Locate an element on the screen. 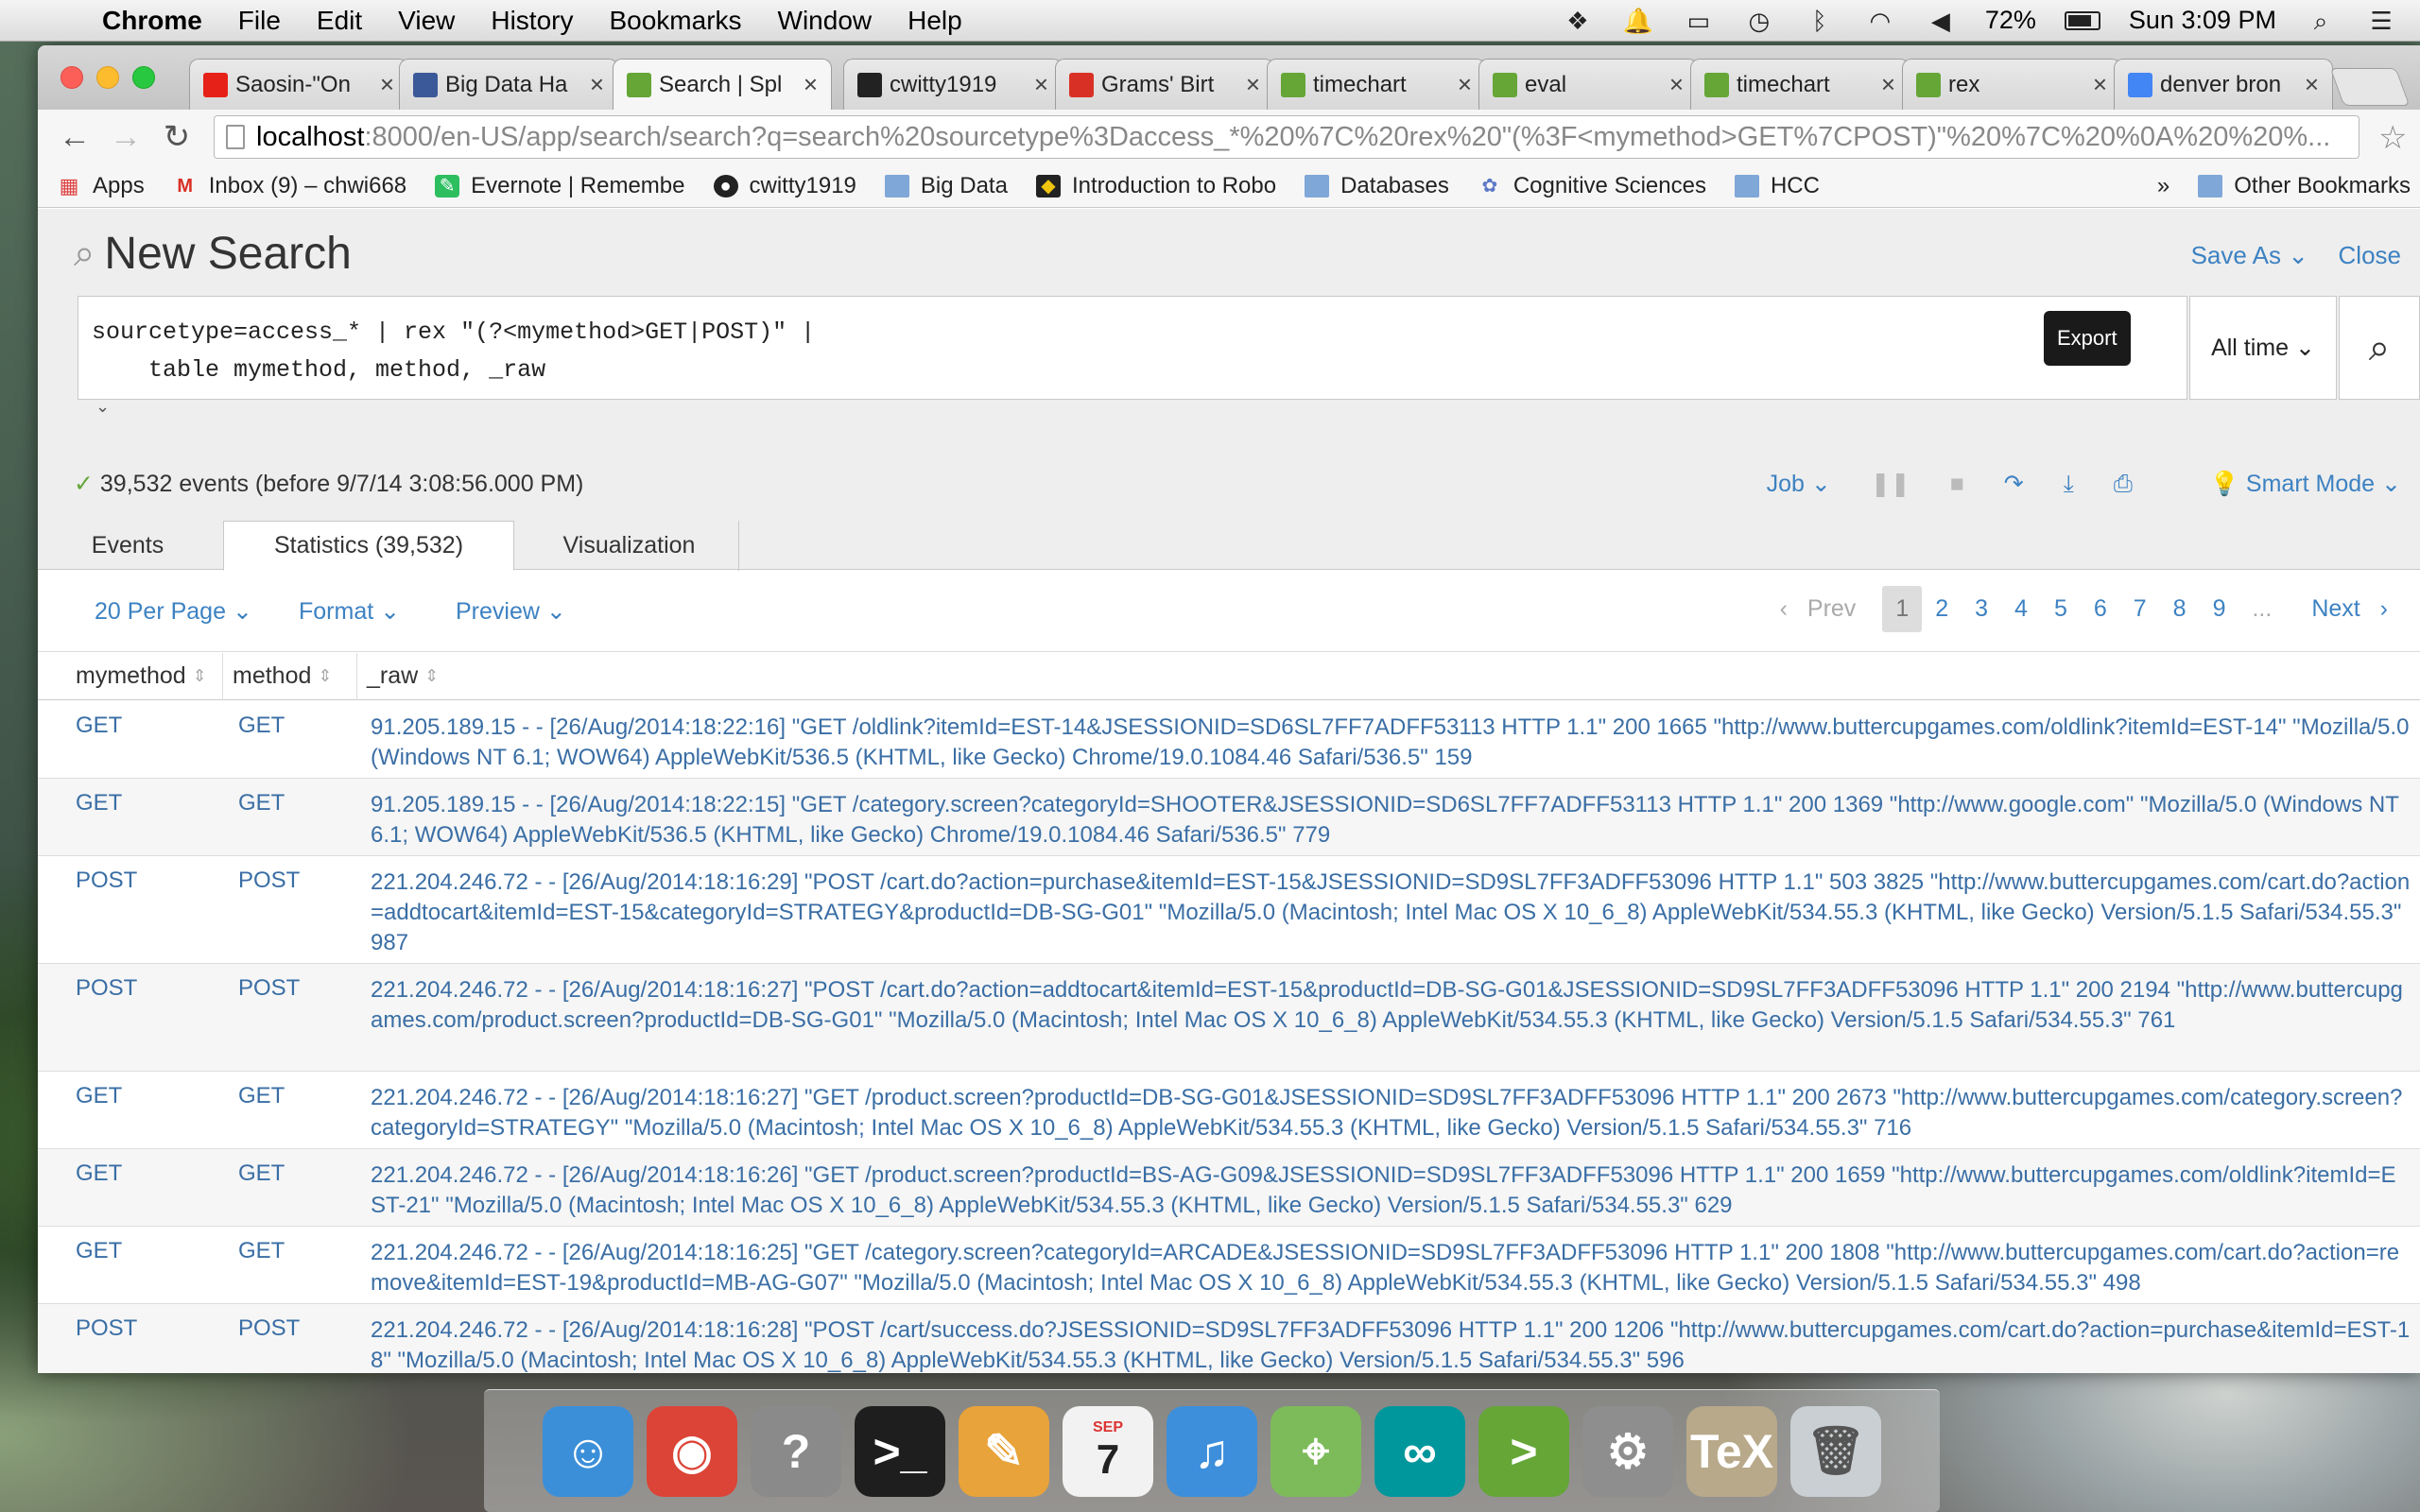  tab-visualization: Visualization is located at coordinates (629, 546).